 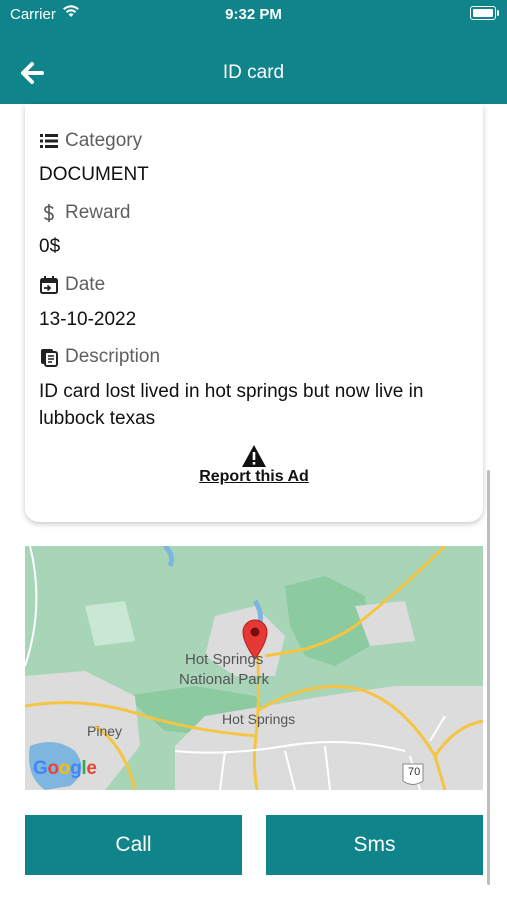 What do you see at coordinates (374, 845) in the screenshot?
I see `sms-button: Sms` at bounding box center [374, 845].